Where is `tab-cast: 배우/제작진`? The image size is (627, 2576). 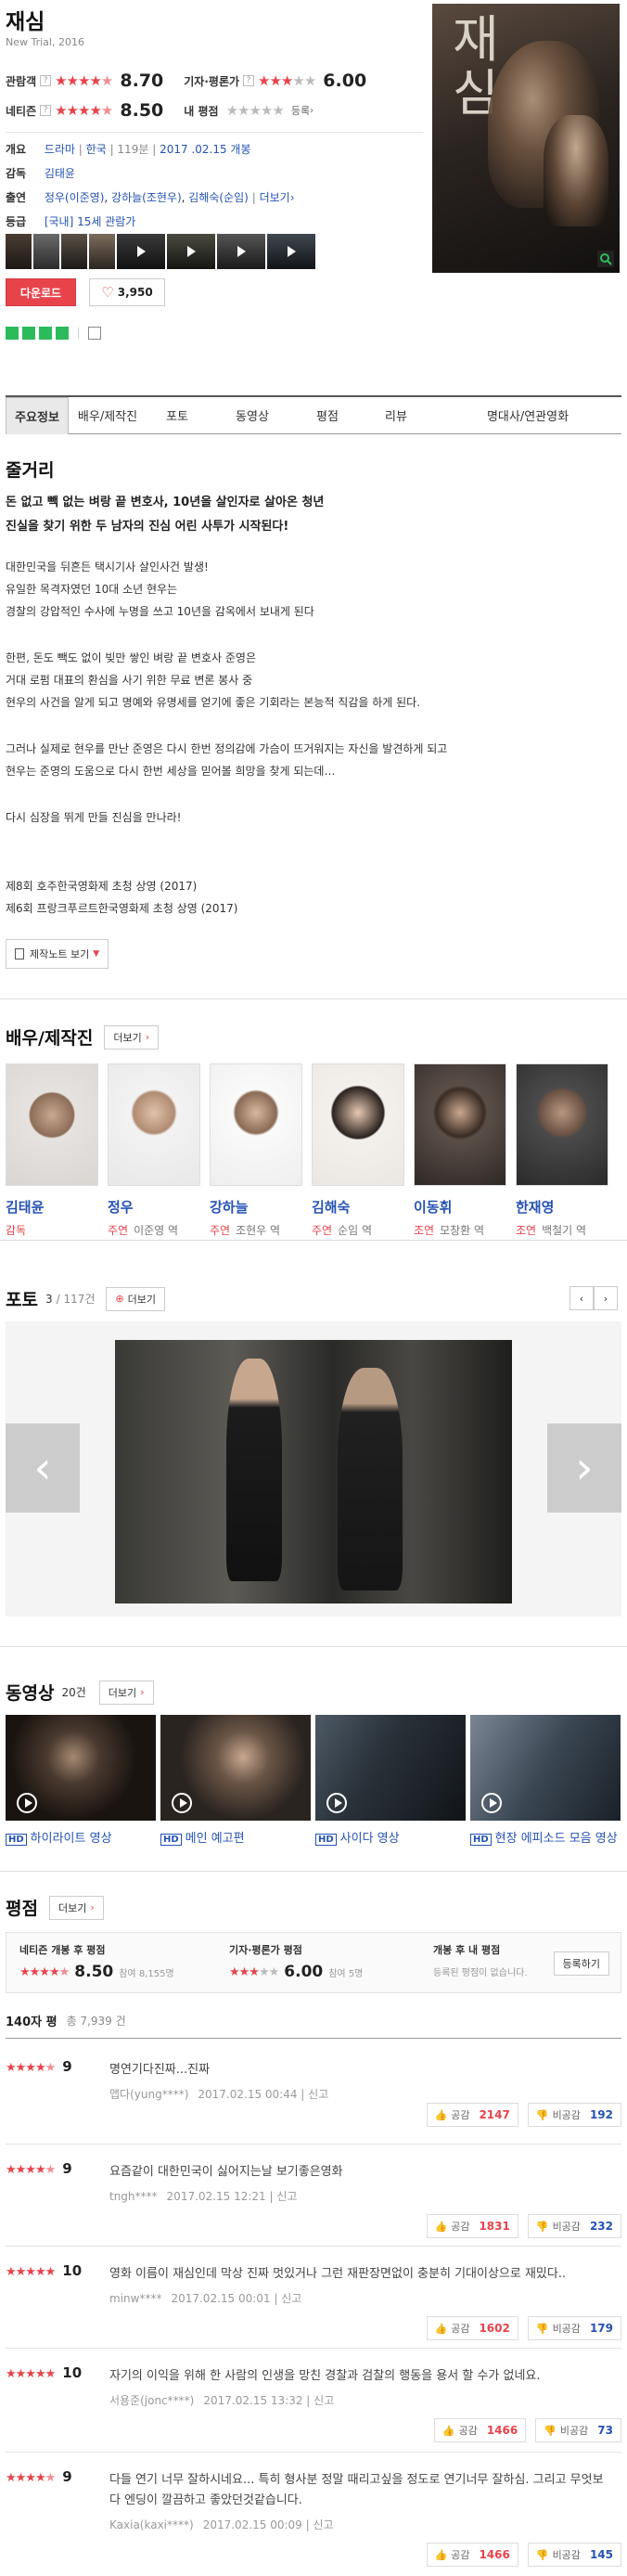
tab-cast: 배우/제작진 is located at coordinates (108, 416).